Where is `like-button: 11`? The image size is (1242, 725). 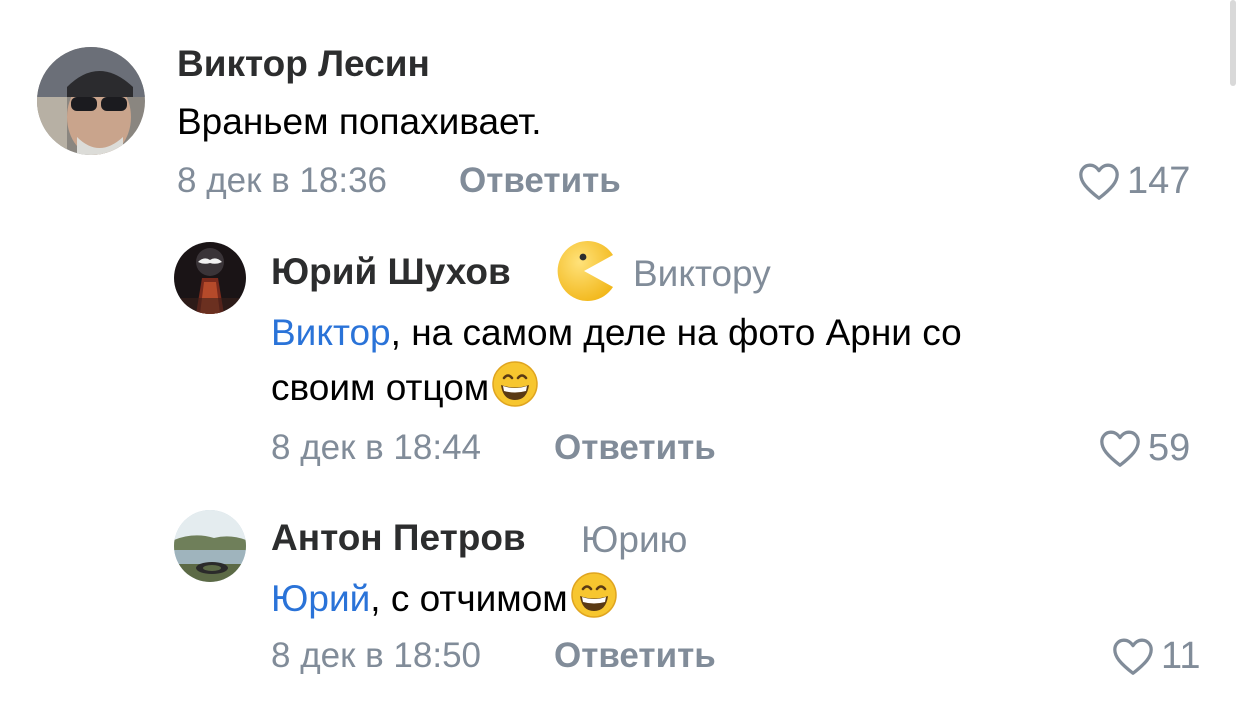
like-button: 11 is located at coordinates (1155, 656).